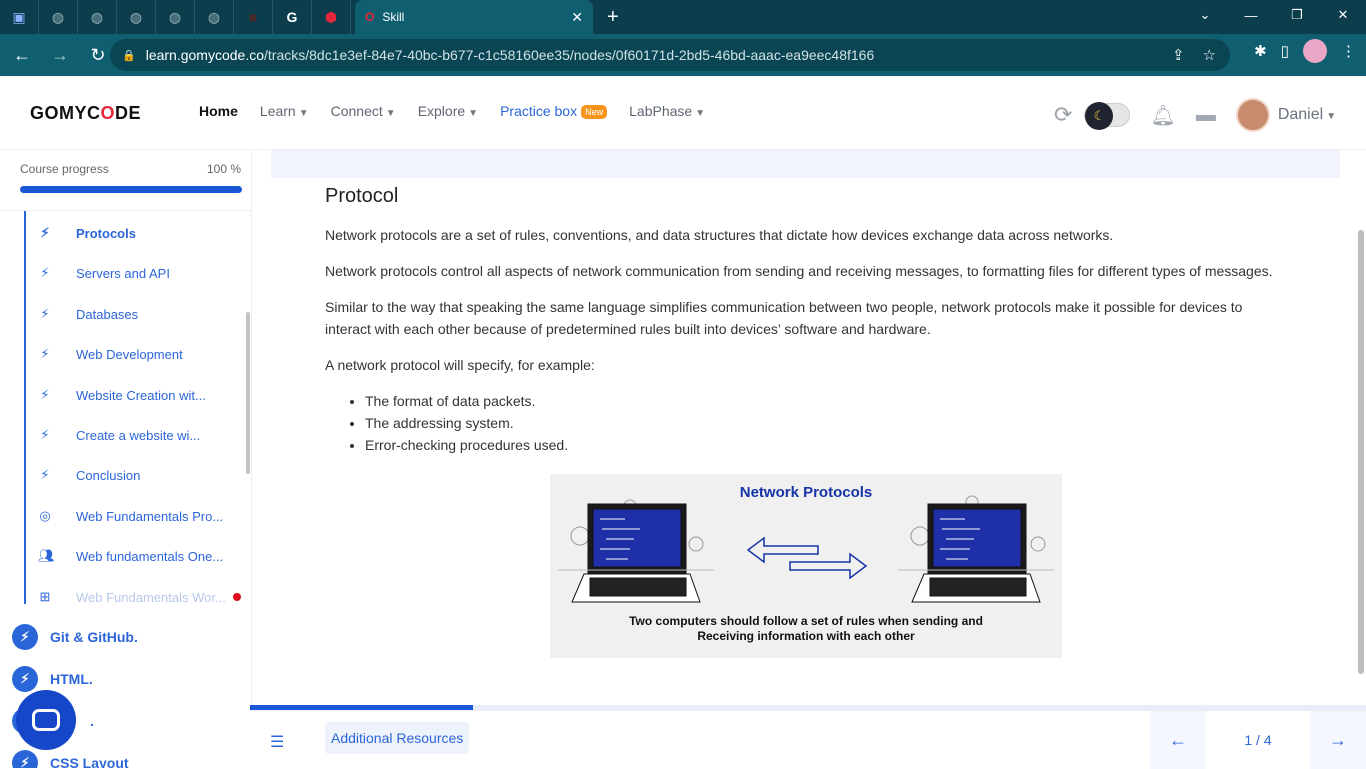  I want to click on tab-search-icon: ⌄, so click(1205, 15).